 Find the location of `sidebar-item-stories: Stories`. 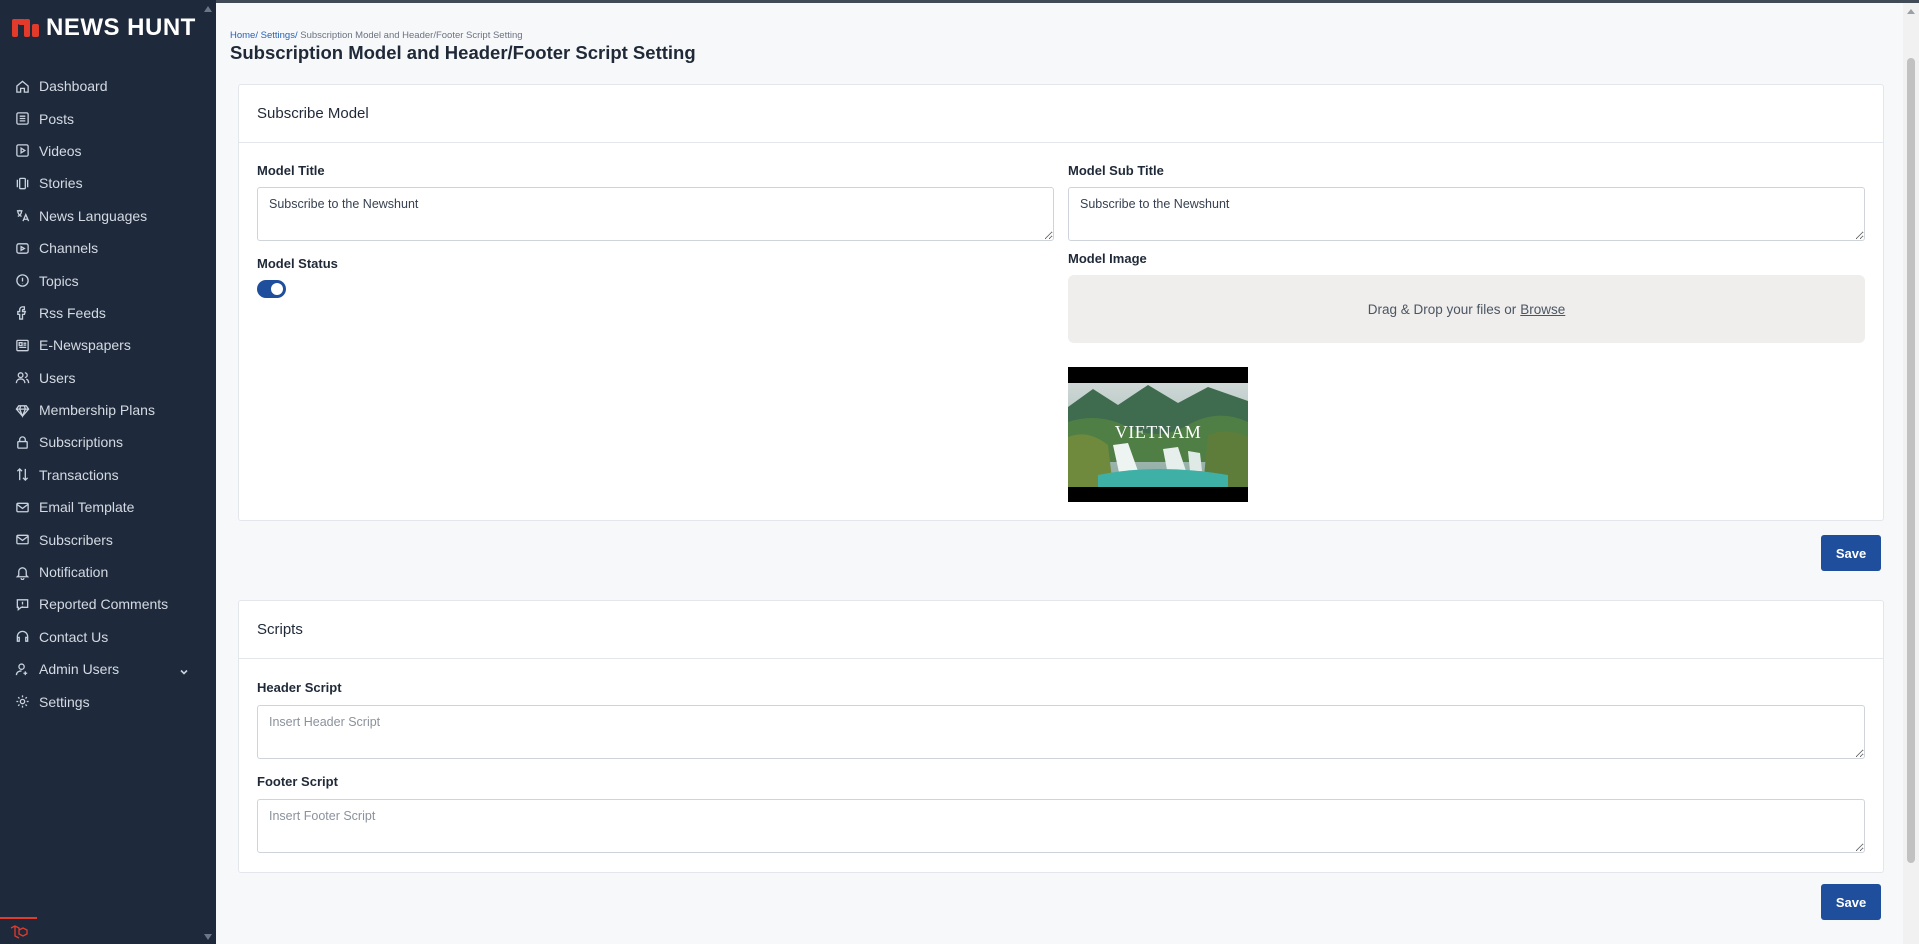

sidebar-item-stories: Stories is located at coordinates (108, 183).